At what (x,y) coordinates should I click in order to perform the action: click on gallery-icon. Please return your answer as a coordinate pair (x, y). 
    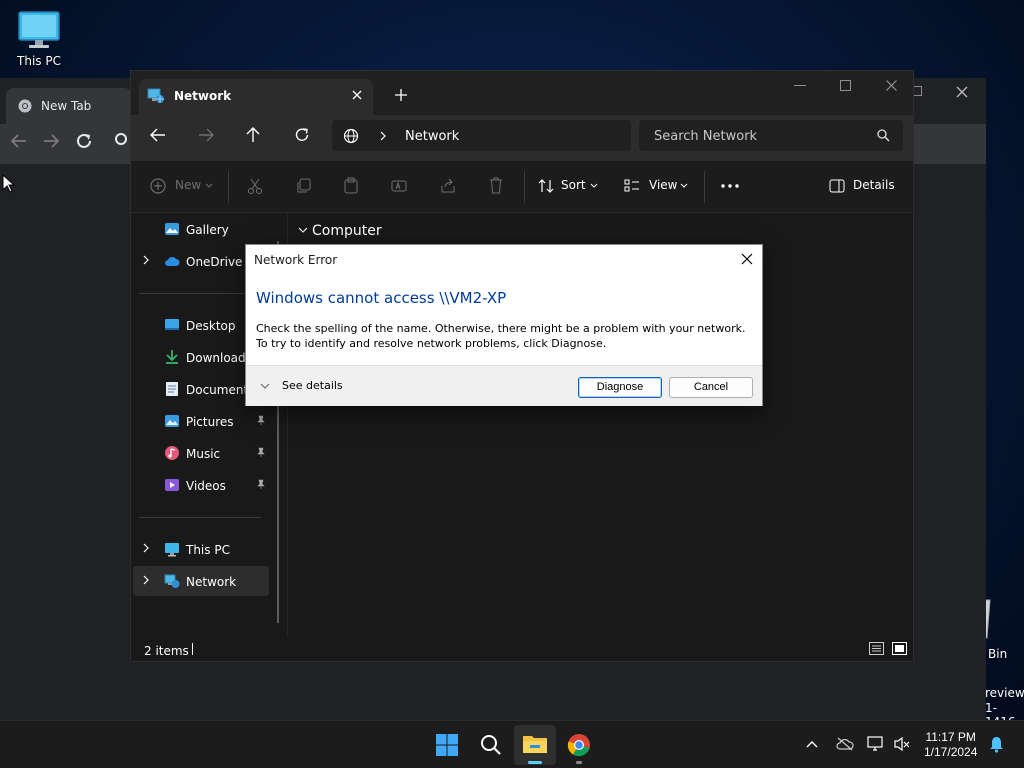
    Looking at the image, I should click on (172, 229).